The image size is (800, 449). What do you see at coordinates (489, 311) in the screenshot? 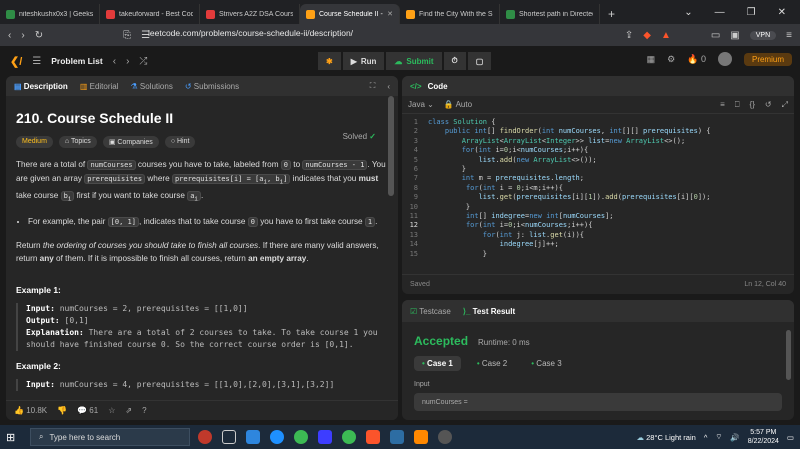
I see `tab-test-result: ⟩_ Test Result` at bounding box center [489, 311].